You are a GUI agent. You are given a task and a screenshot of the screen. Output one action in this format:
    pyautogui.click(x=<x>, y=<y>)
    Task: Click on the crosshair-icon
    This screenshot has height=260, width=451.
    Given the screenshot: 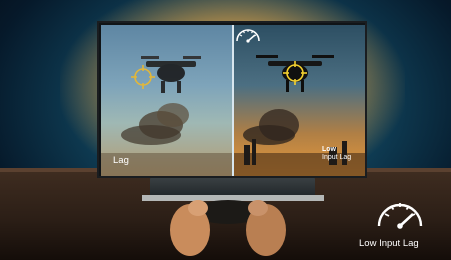 What is the action you would take?
    pyautogui.click(x=143, y=77)
    